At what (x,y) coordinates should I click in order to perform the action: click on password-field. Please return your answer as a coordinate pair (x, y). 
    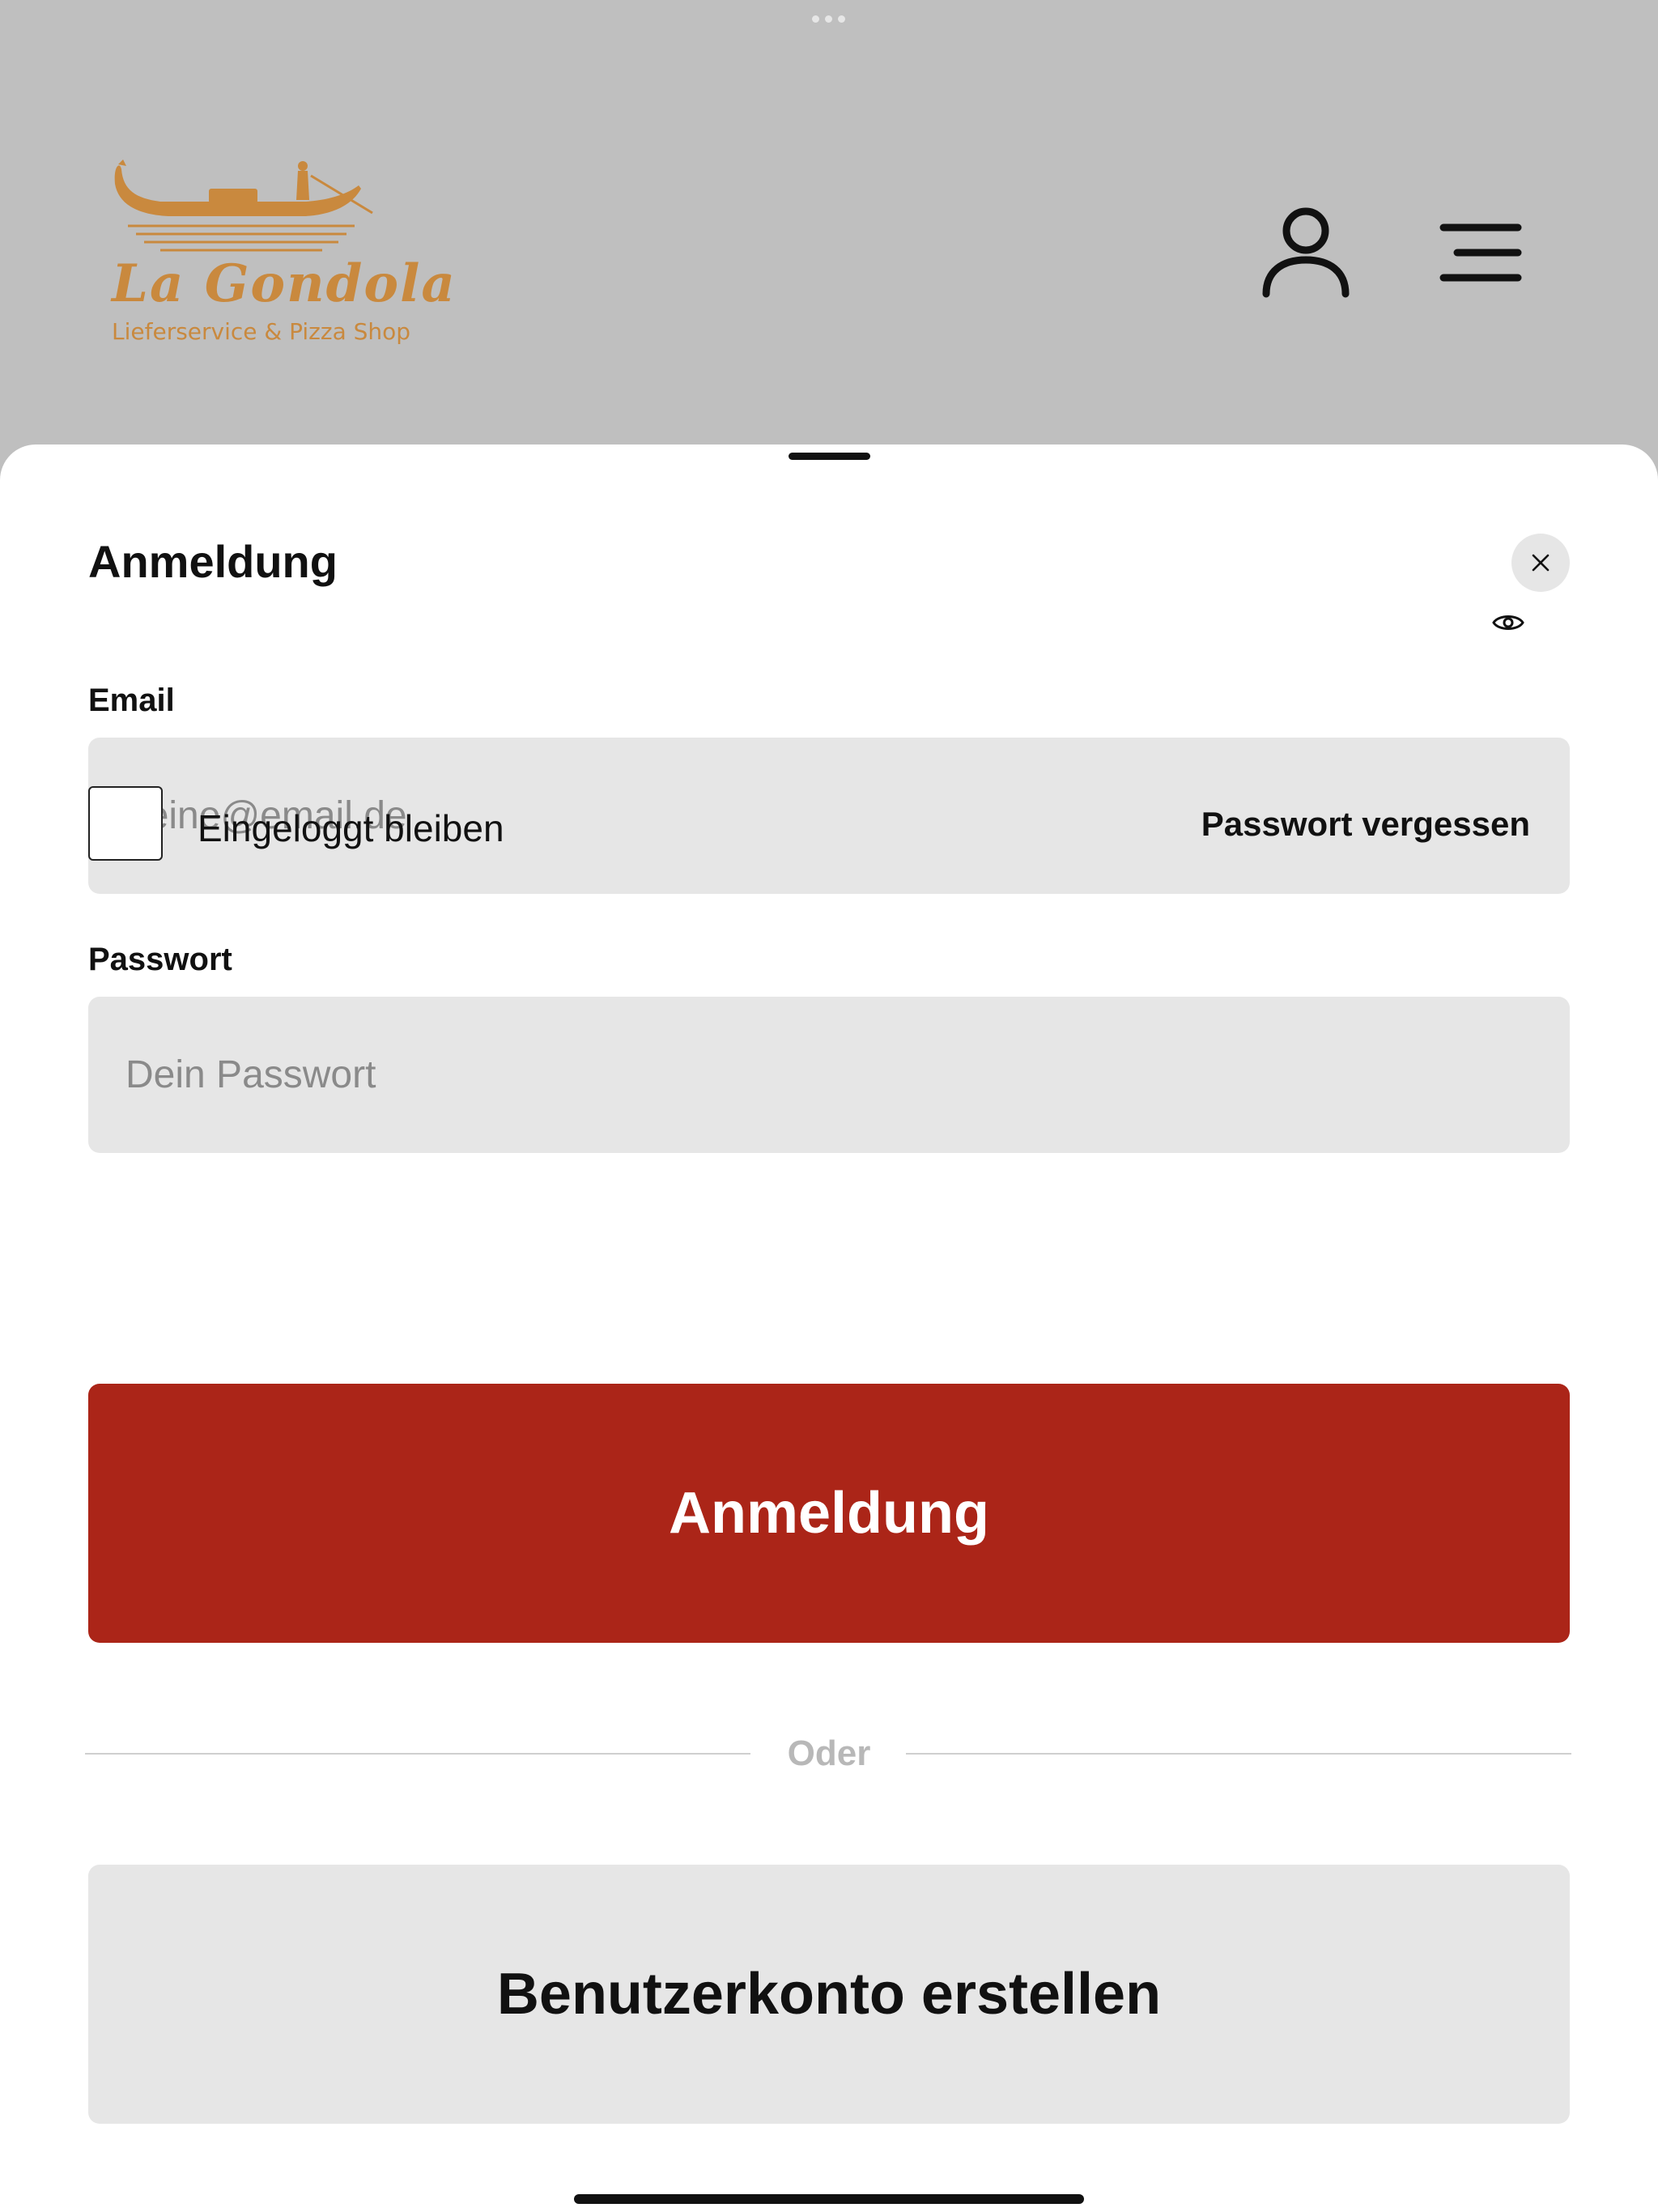
    Looking at the image, I should click on (829, 1075).